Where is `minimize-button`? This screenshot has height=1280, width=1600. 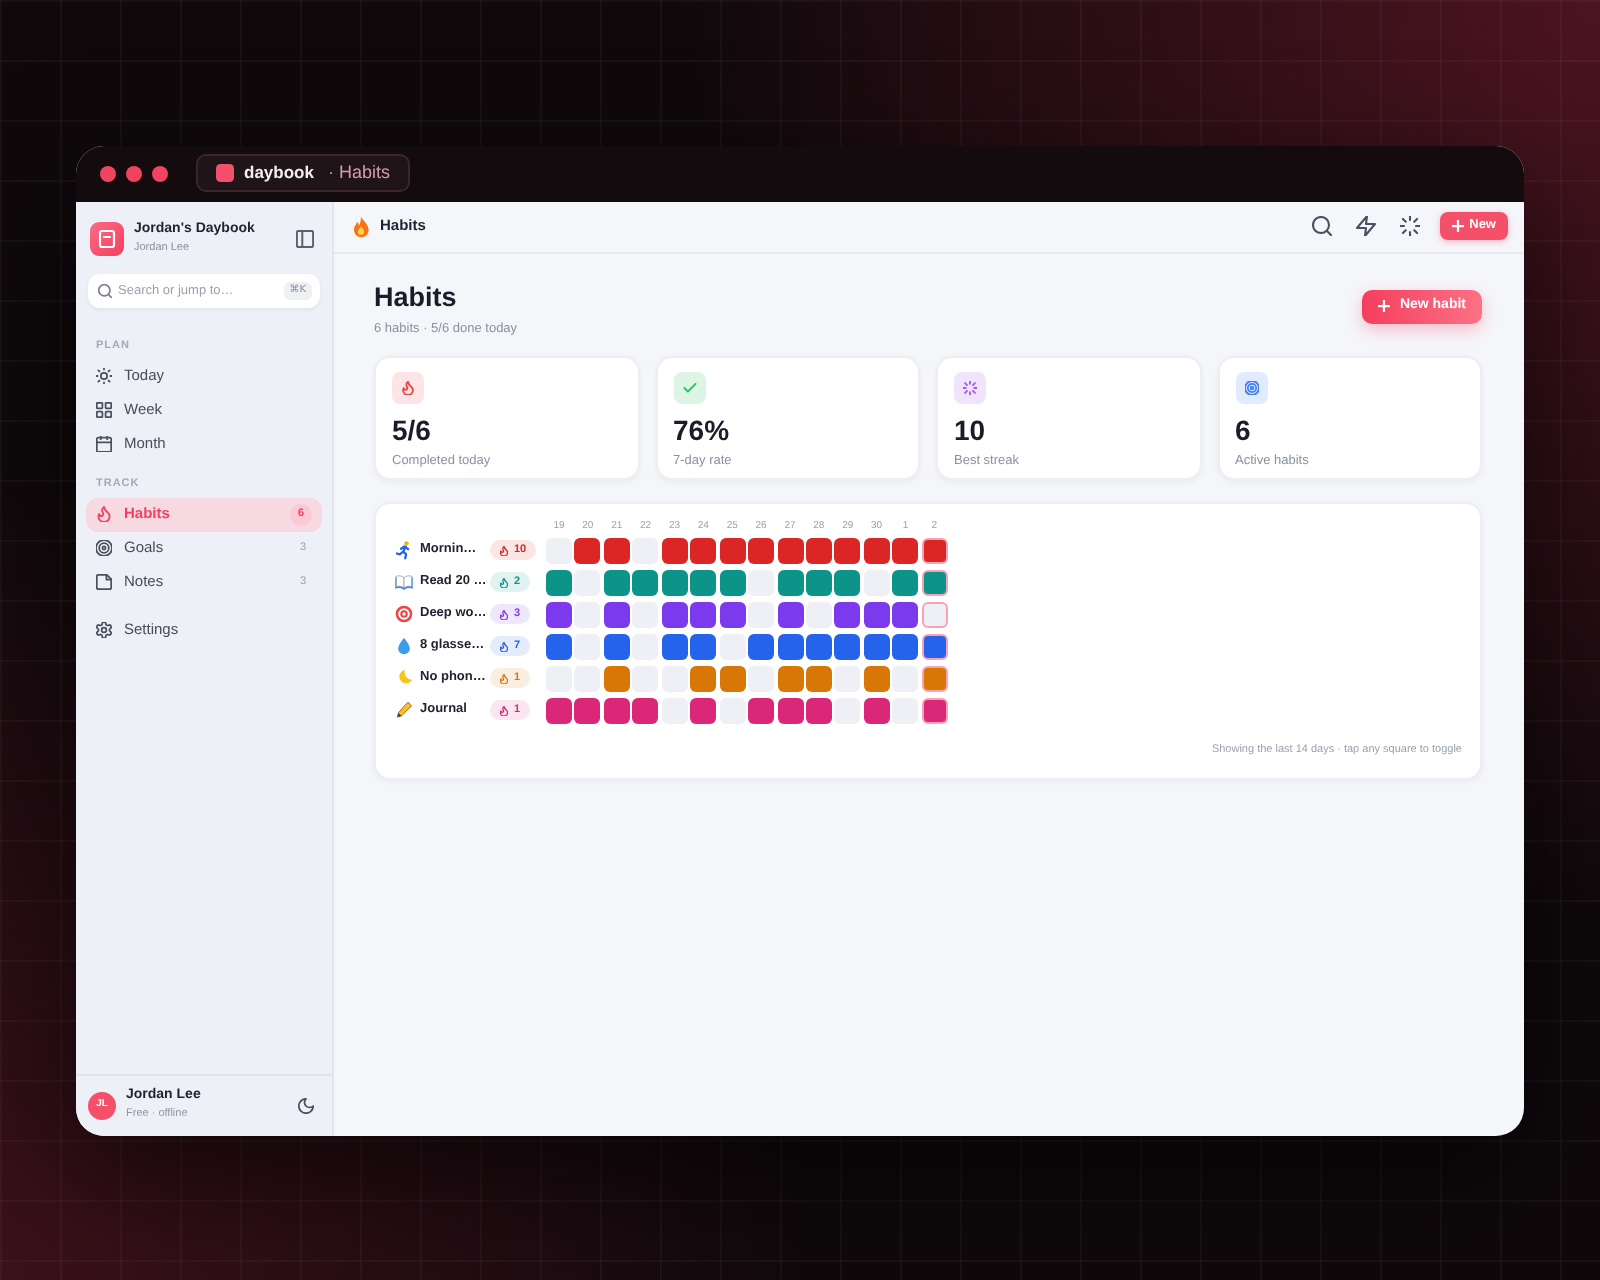 minimize-button is located at coordinates (134, 173).